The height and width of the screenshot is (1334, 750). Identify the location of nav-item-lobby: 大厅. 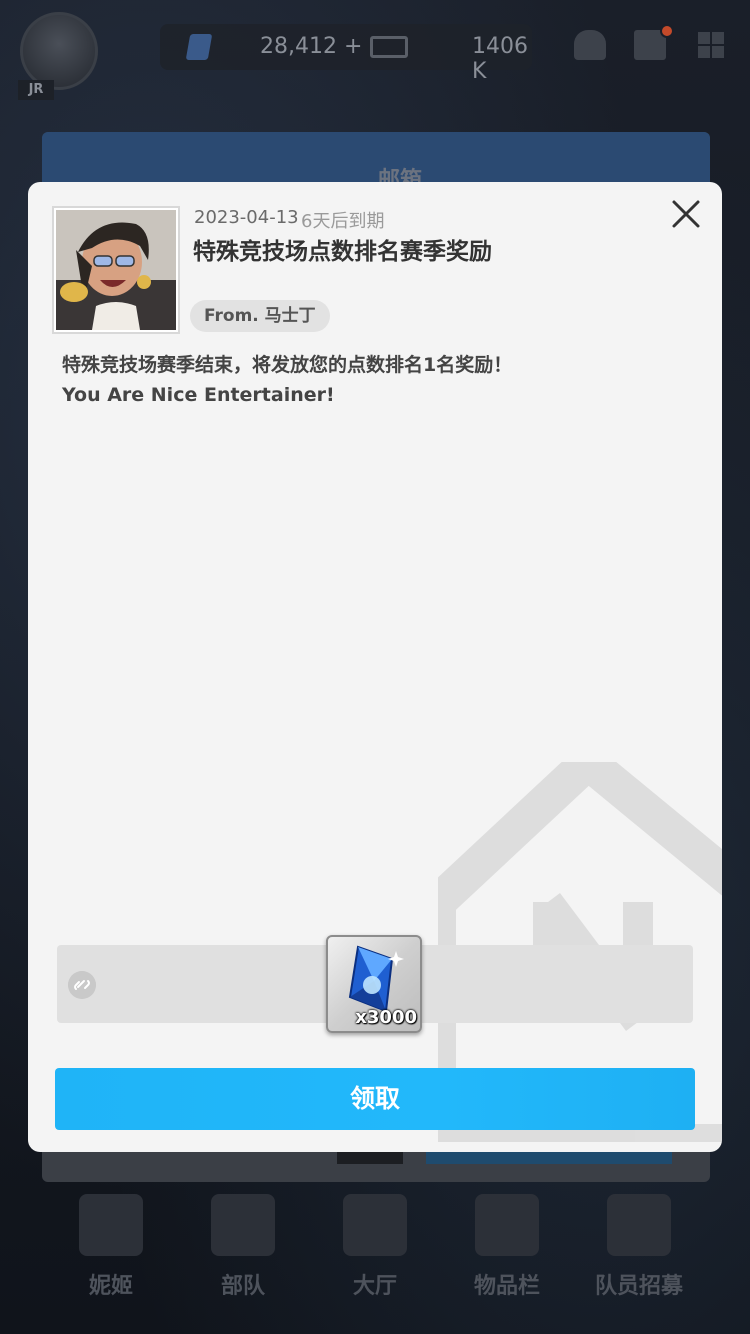
(375, 1257).